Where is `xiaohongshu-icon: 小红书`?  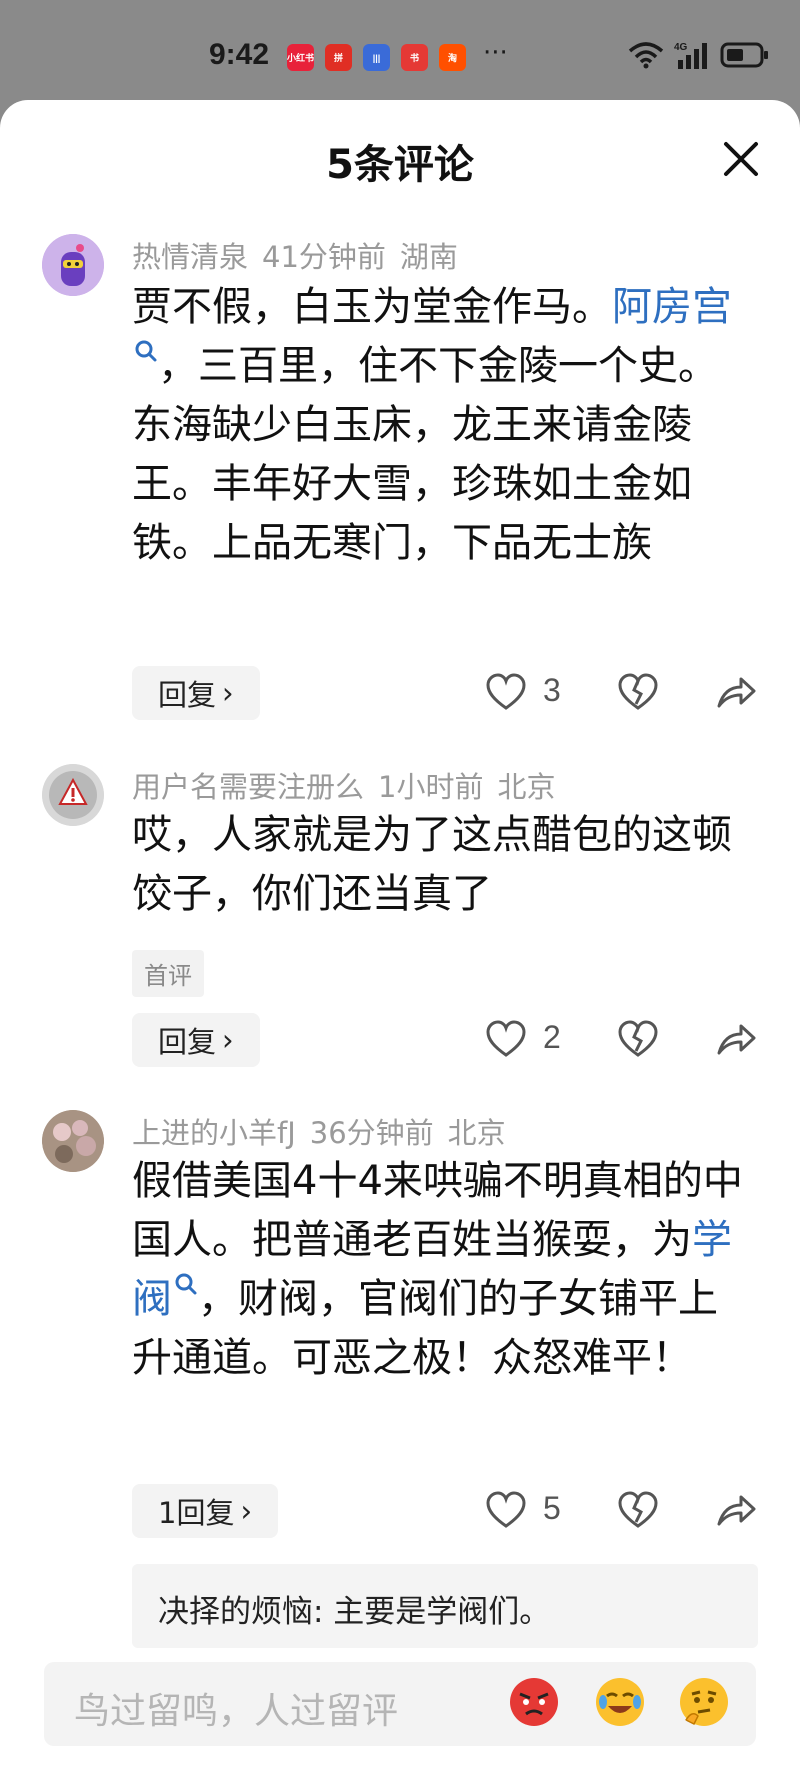
xiaohongshu-icon: 小红书 is located at coordinates (300, 57).